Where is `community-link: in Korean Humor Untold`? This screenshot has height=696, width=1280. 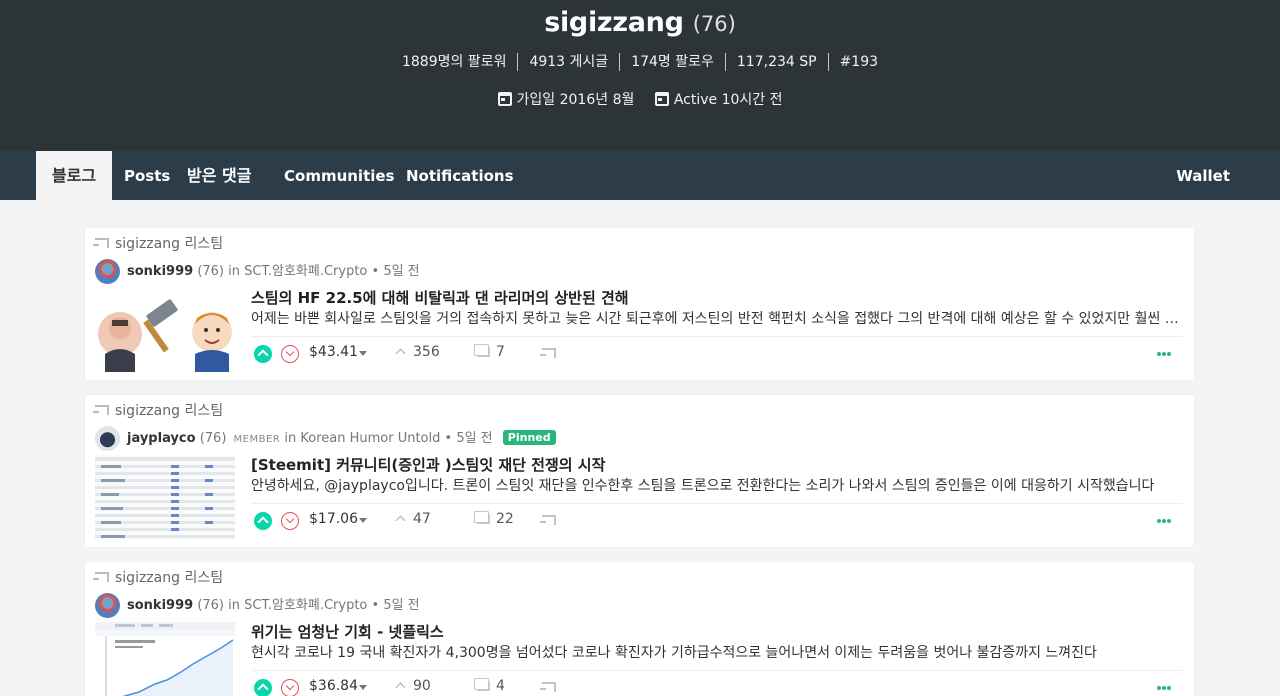
community-link: in Korean Humor Untold is located at coordinates (362, 438).